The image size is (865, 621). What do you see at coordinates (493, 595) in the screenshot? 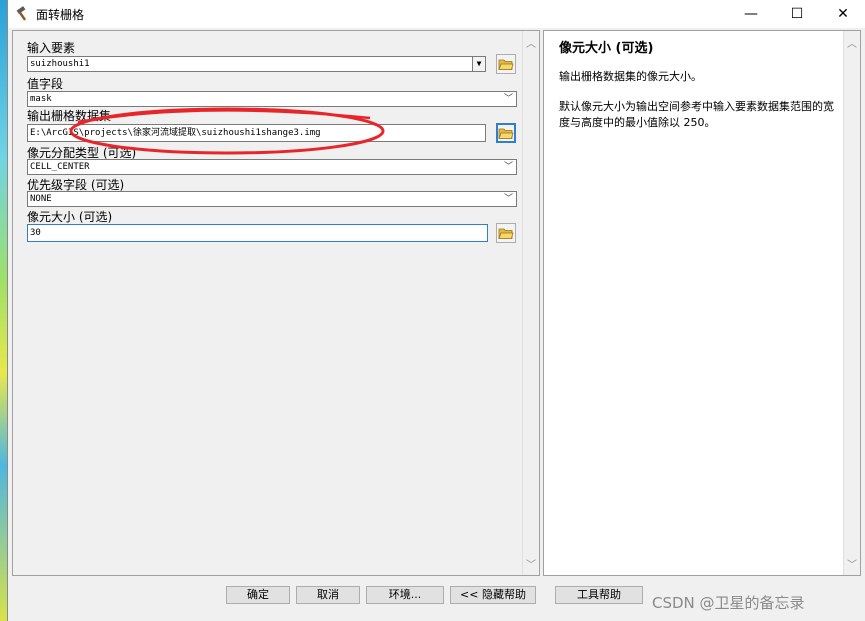
I see `hide-help-button: << 隐藏帮助` at bounding box center [493, 595].